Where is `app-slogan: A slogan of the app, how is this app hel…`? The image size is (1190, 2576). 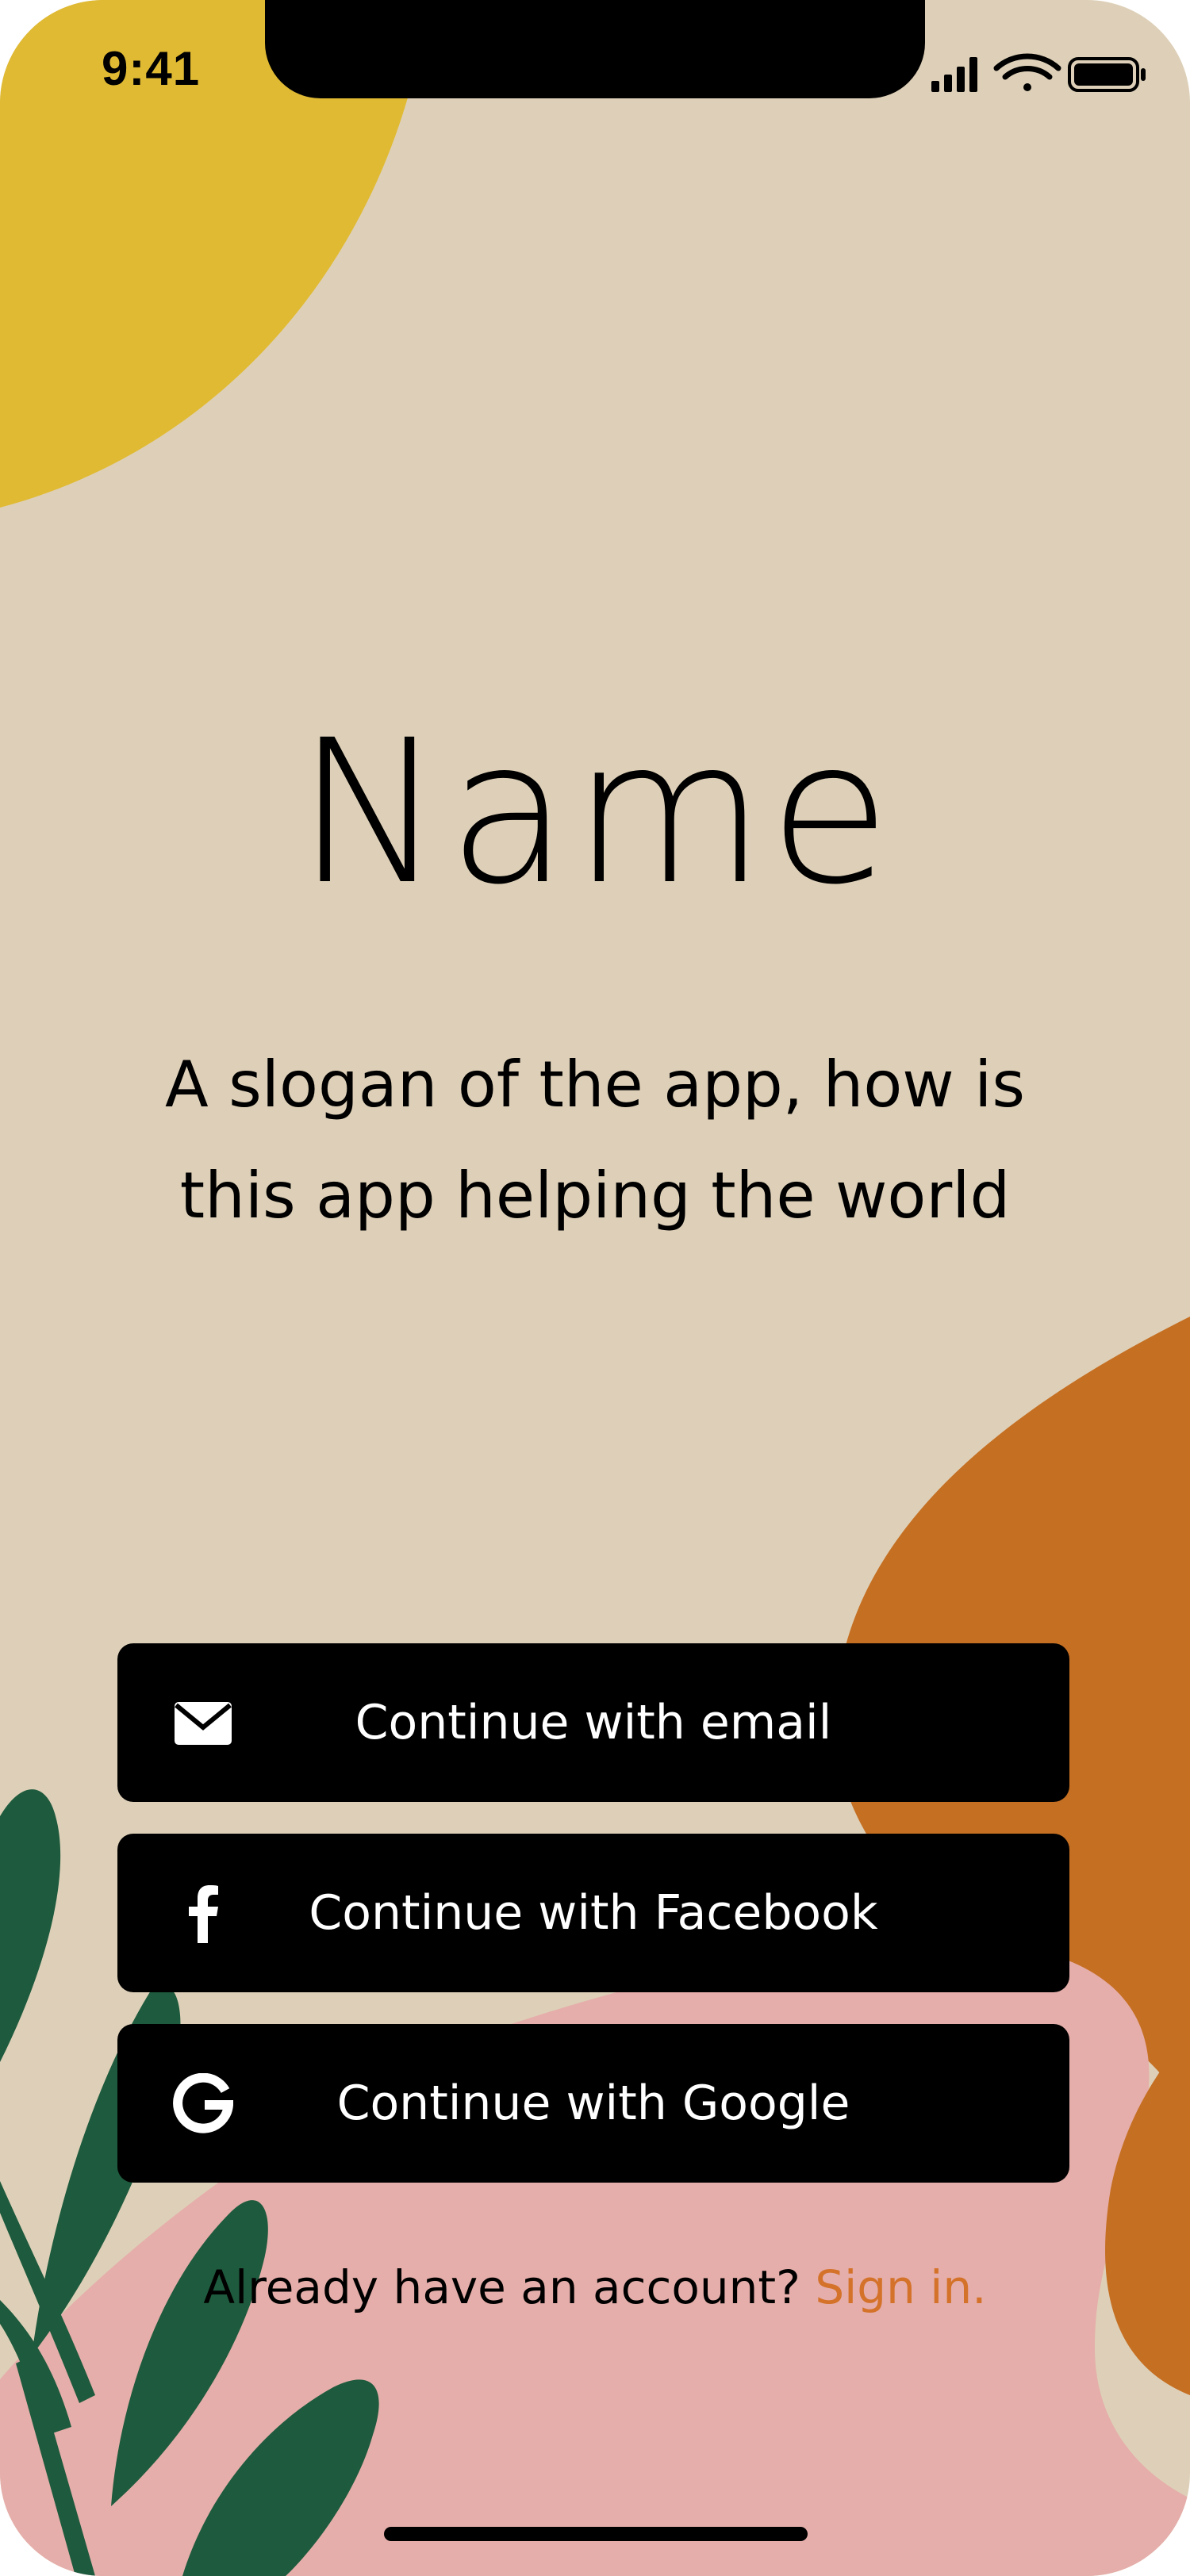
app-slogan: A slogan of the app, how is this app hel… is located at coordinates (595, 1140).